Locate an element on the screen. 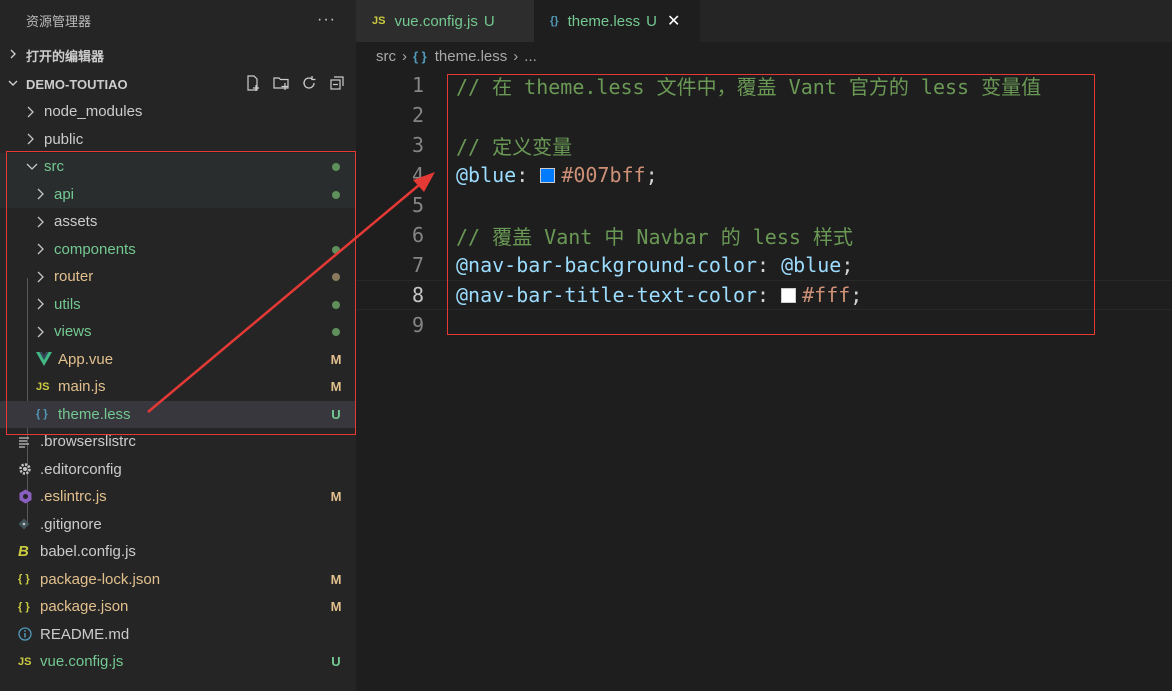  less-braces-icon: {} is located at coordinates (554, 21).